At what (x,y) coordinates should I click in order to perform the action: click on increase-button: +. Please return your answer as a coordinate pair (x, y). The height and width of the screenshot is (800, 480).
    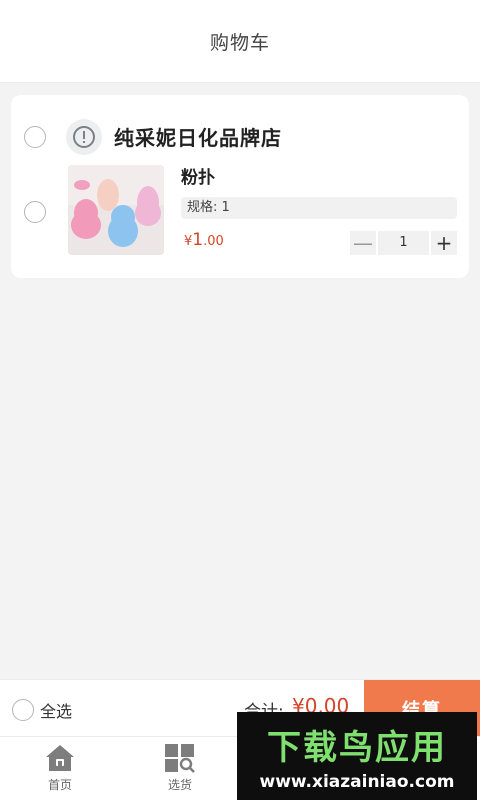
    Looking at the image, I should click on (444, 243).